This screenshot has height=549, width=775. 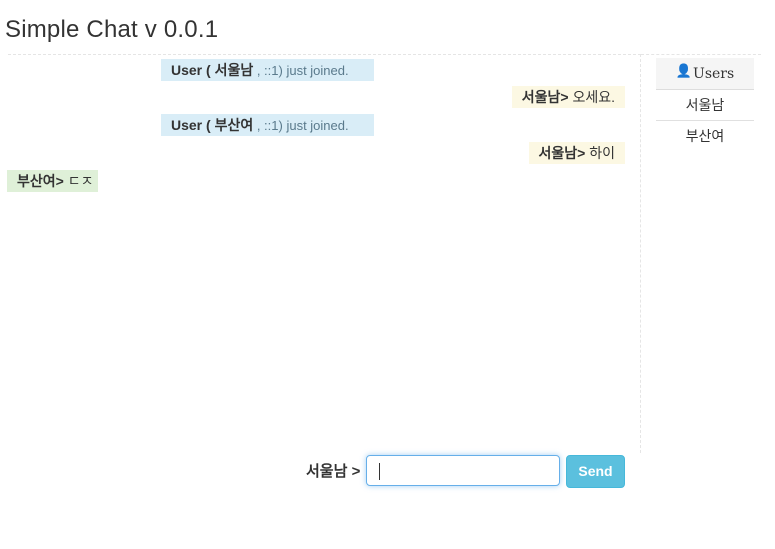 What do you see at coordinates (40, 181) in the screenshot?
I see `chat-message-sender: 부산여>` at bounding box center [40, 181].